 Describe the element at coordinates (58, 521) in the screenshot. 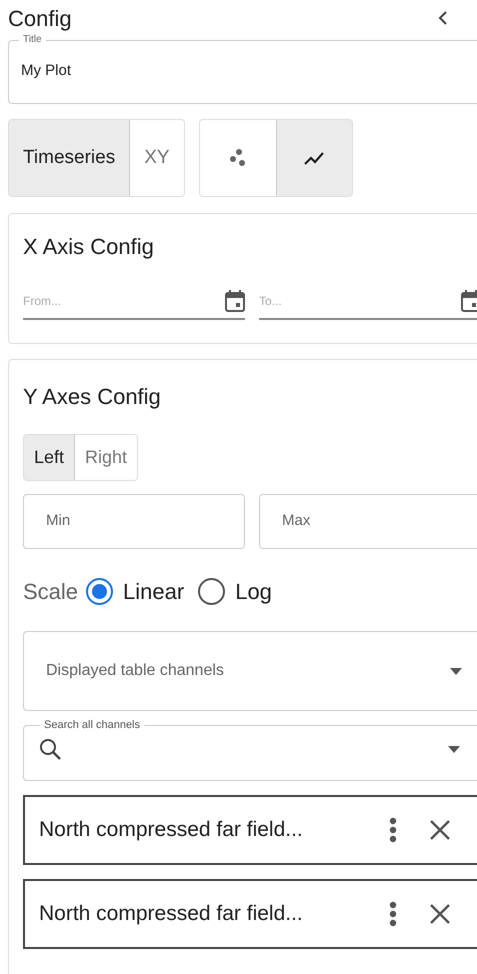

I see `field-placeholder: Min` at that location.